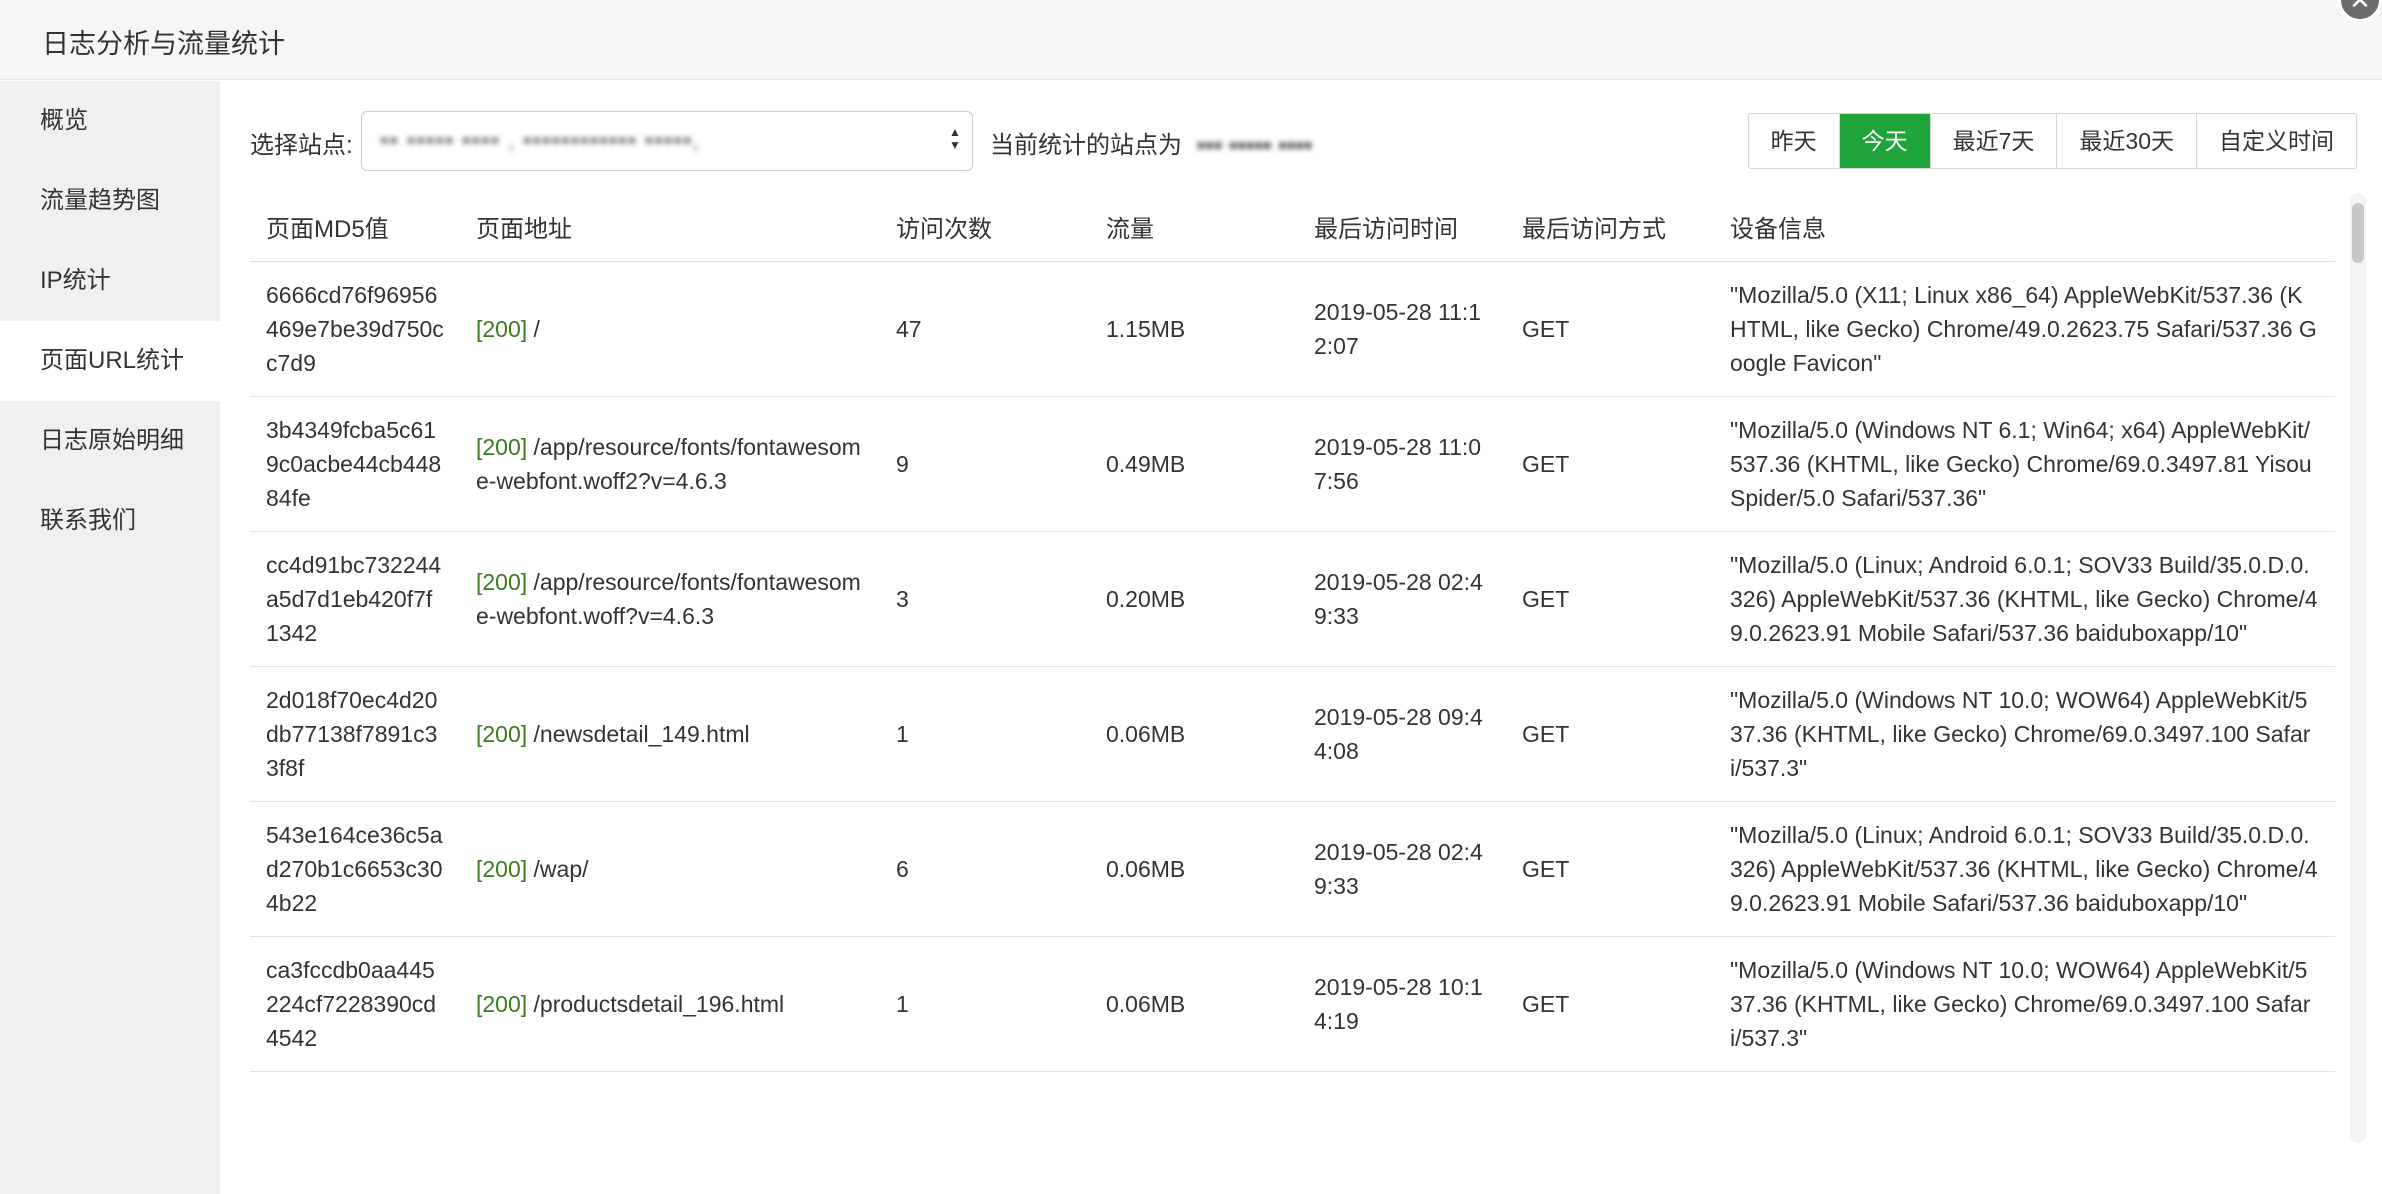  I want to click on cell-url: [200] /newsdetail_149.html, so click(670, 734).